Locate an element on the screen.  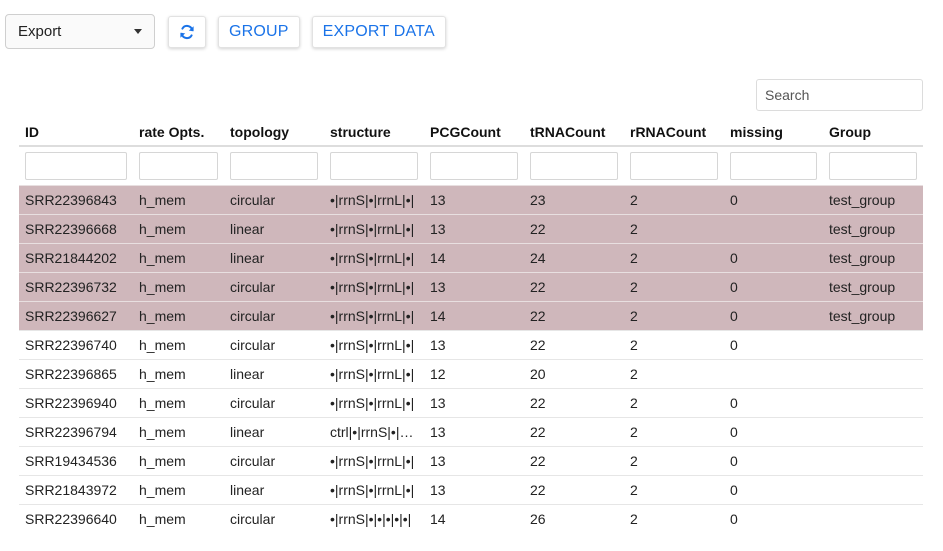
cell-id: SRR19434536 is located at coordinates (76, 460).